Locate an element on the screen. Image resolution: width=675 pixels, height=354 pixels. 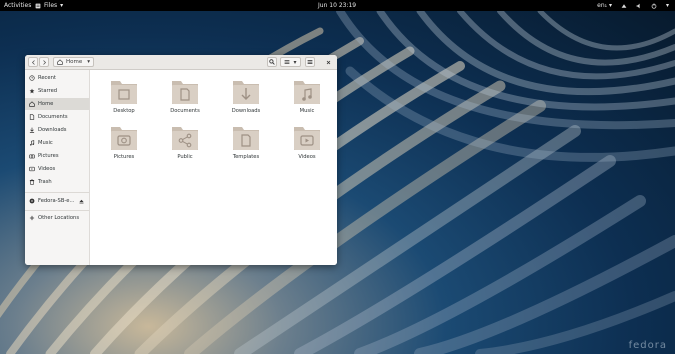
folder-label: Downloads is located at coordinates (246, 111).